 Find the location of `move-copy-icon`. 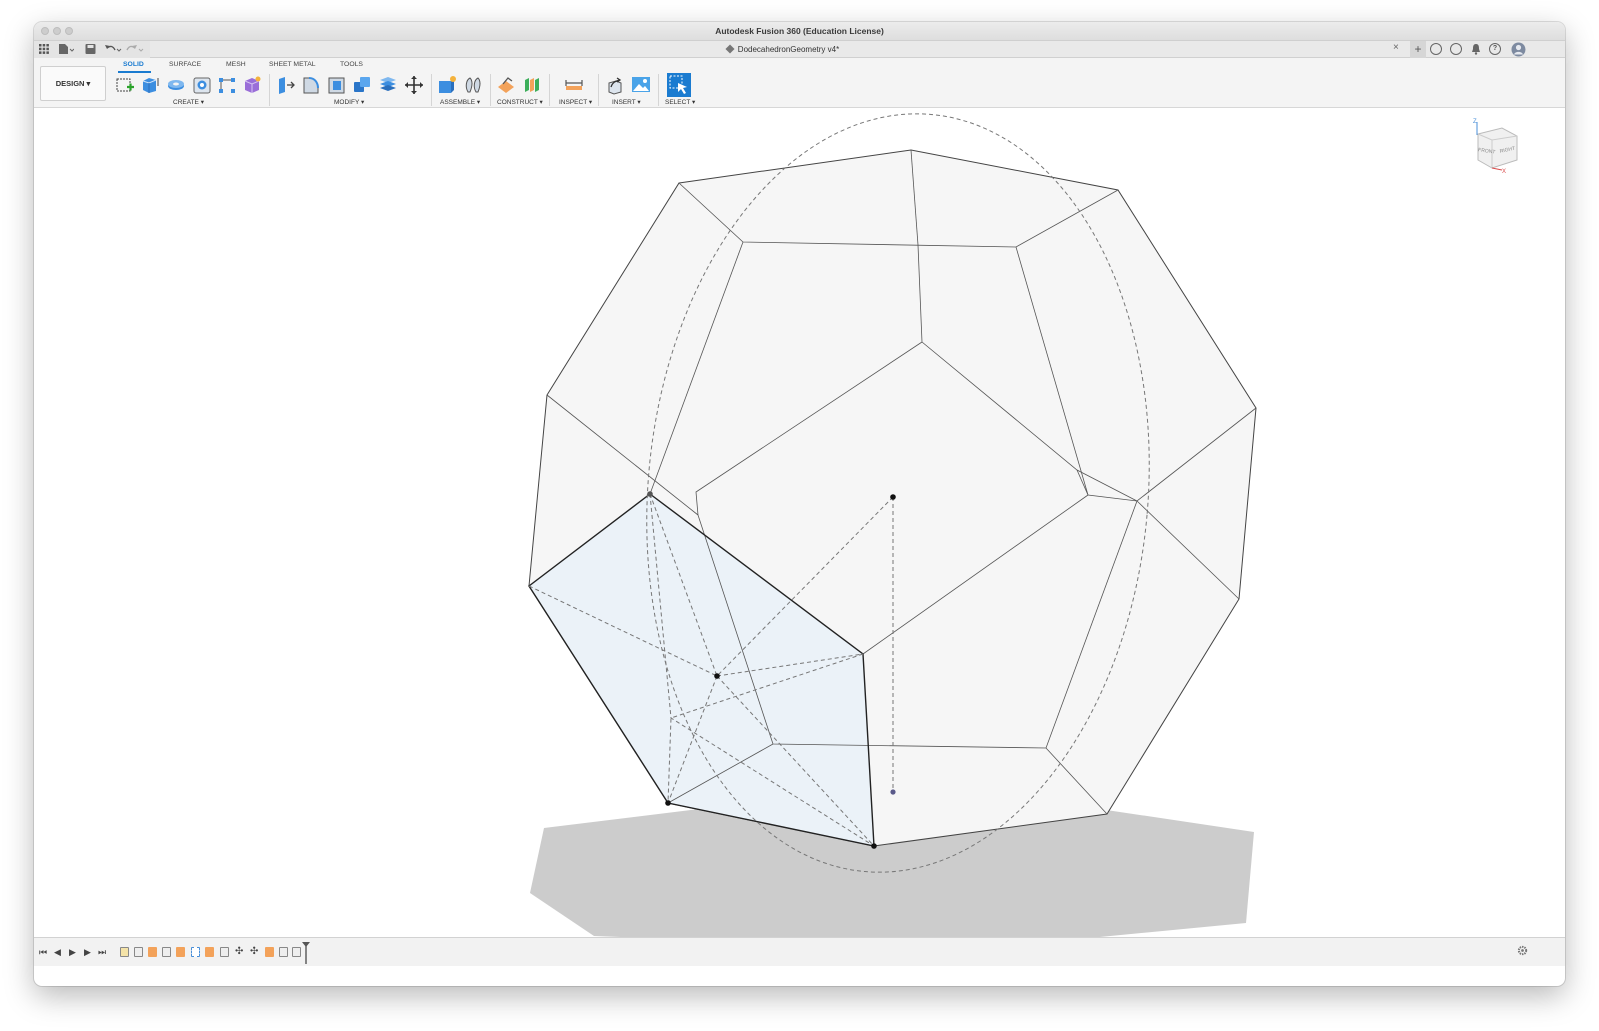

move-copy-icon is located at coordinates (414, 85).